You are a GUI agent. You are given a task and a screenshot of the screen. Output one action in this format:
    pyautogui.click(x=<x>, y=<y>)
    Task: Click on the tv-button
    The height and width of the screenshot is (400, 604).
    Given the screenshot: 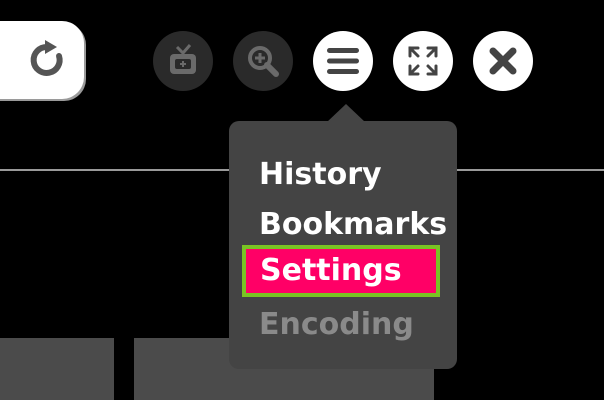 What is the action you would take?
    pyautogui.click(x=183, y=61)
    